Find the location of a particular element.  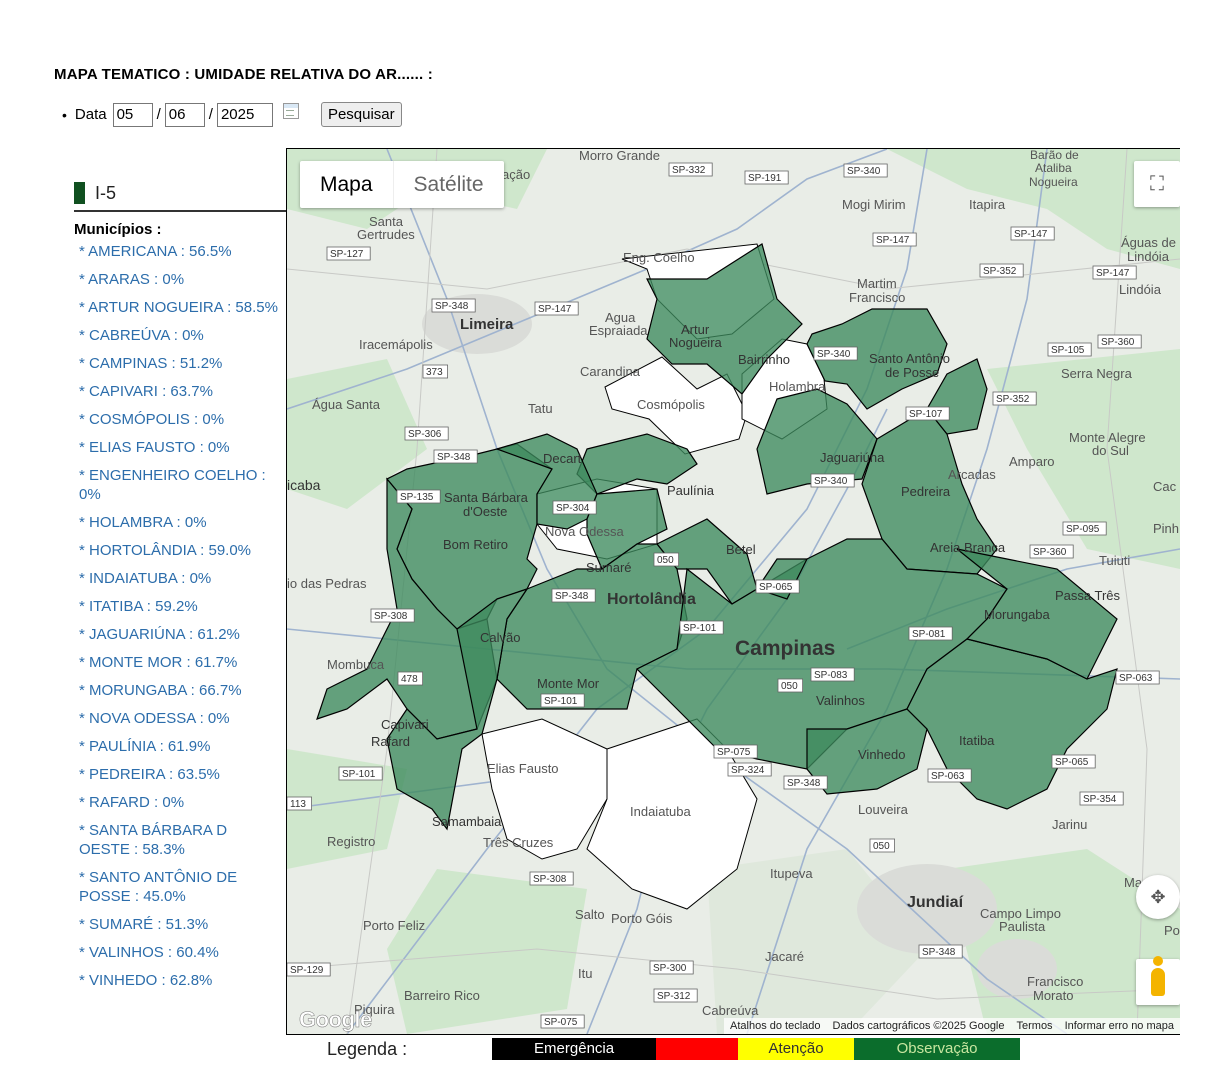

road-shield-label: SP-075 is located at coordinates (734, 752).